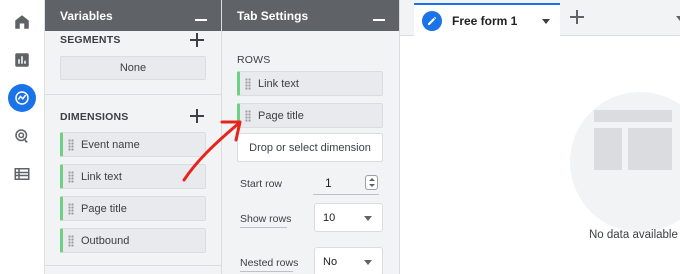  What do you see at coordinates (310, 15) in the screenshot?
I see `tab-settings-header: Tab Settings` at bounding box center [310, 15].